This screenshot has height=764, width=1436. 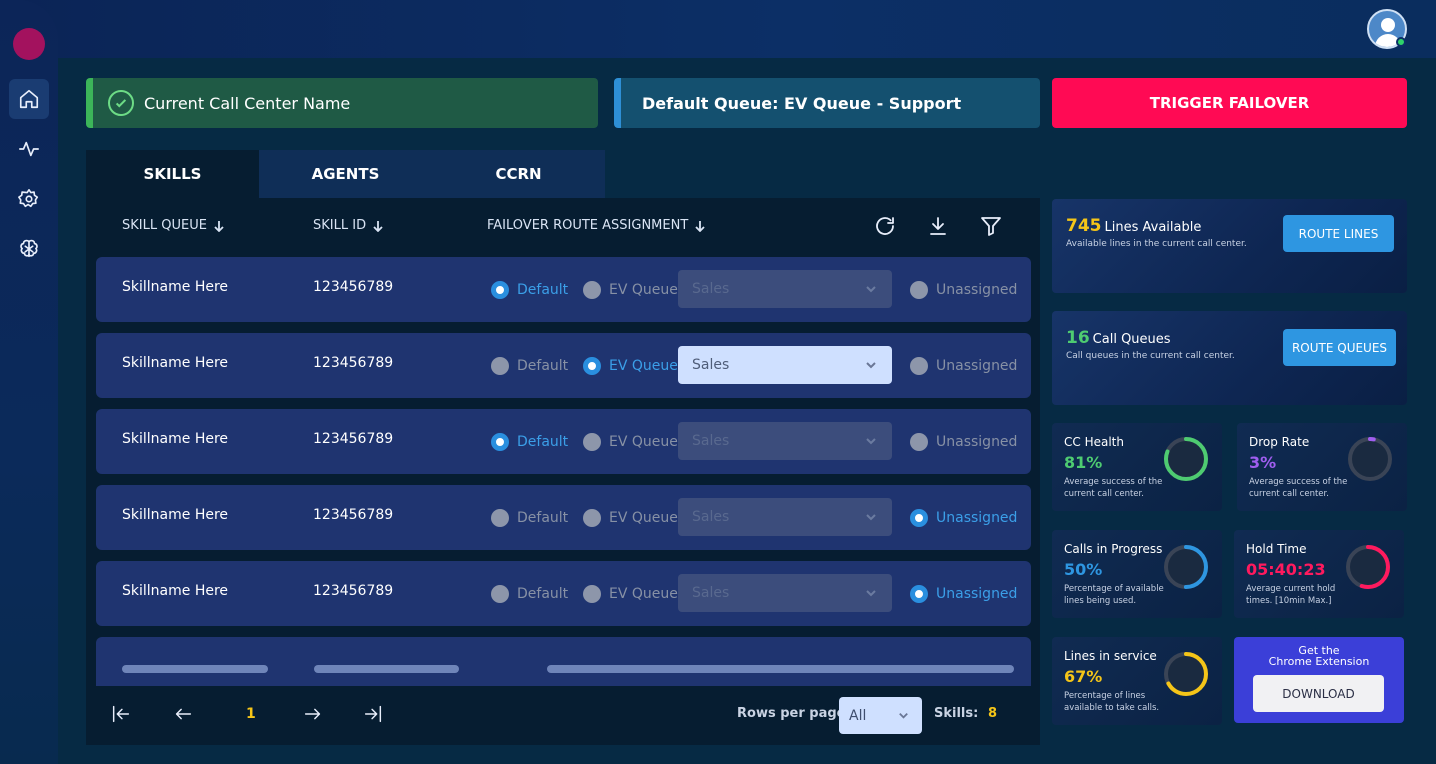 I want to click on call-queues-desc: Call queues in the current call center., so click(x=1150, y=356).